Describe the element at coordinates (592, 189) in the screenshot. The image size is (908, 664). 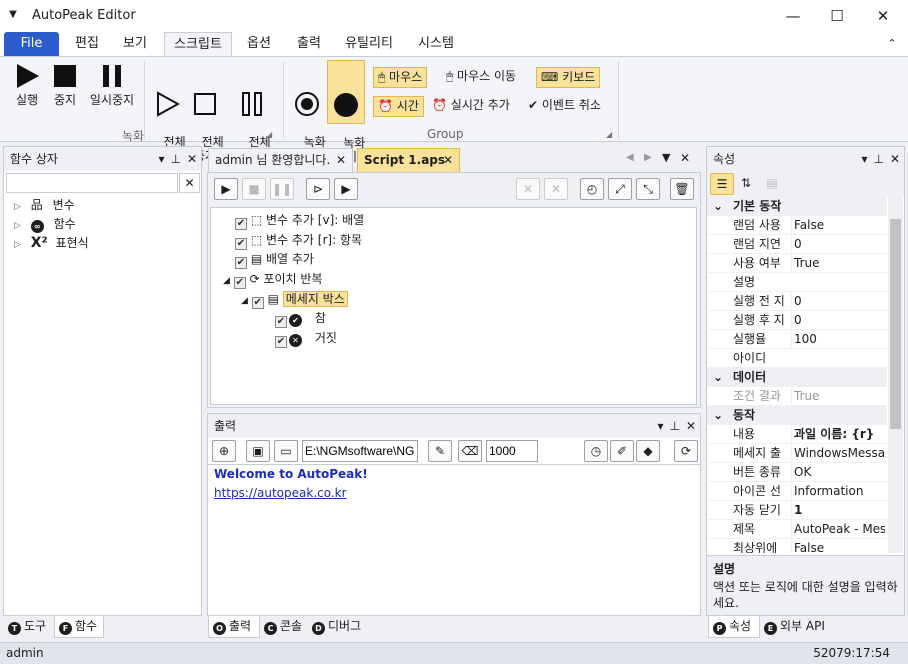
I see `clock-button: ◴` at that location.